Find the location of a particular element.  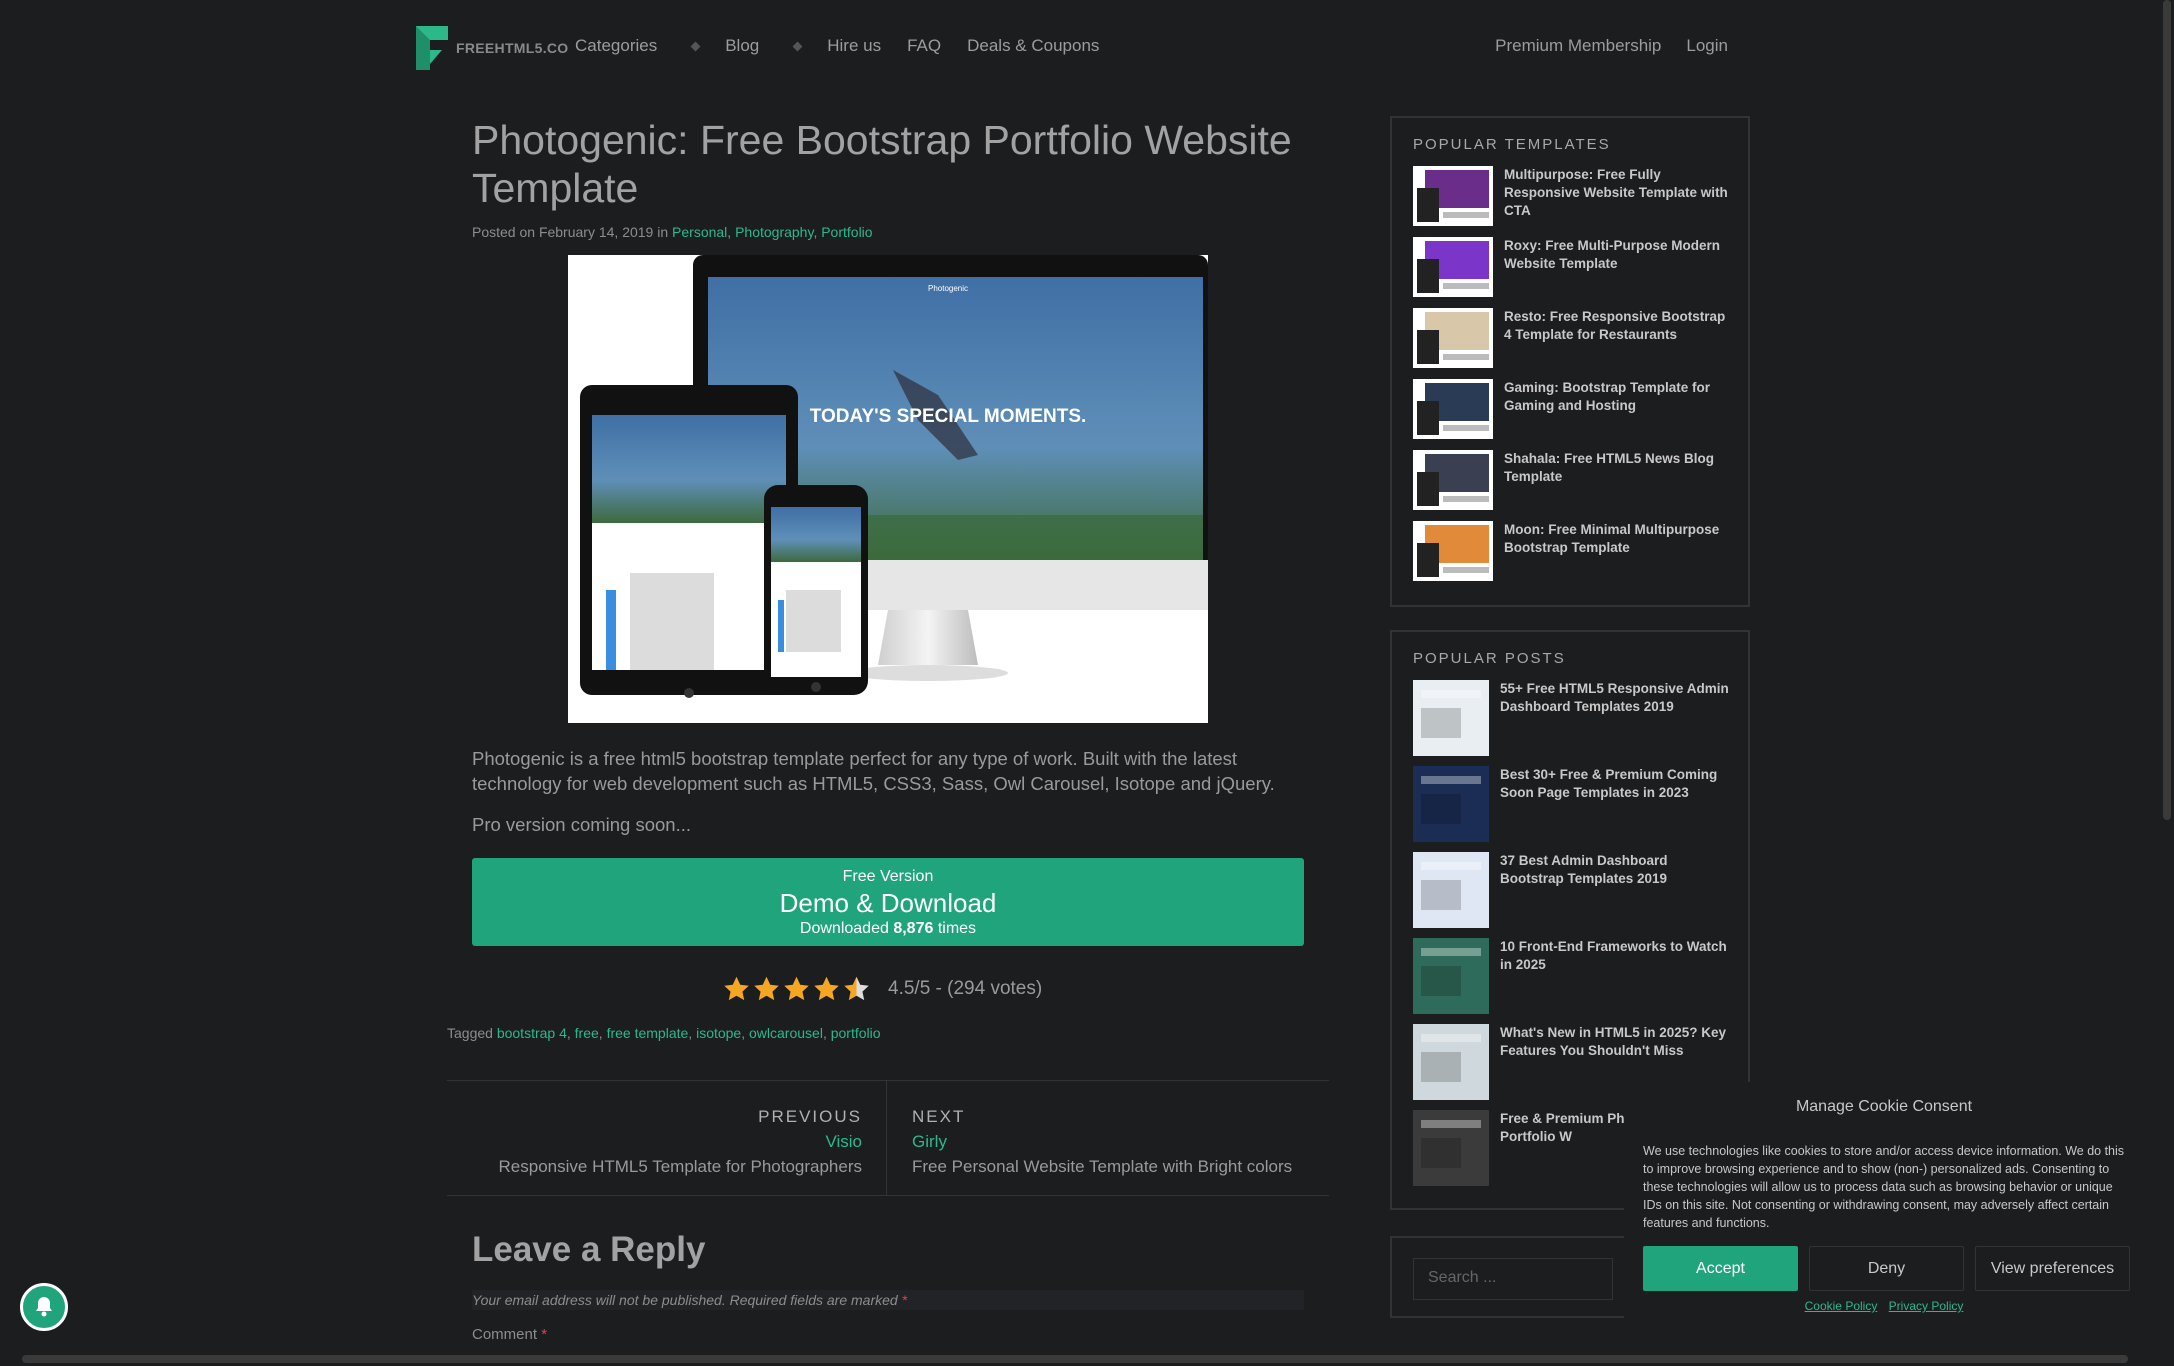

category-link-portfolio: Portfolio is located at coordinates (846, 232).